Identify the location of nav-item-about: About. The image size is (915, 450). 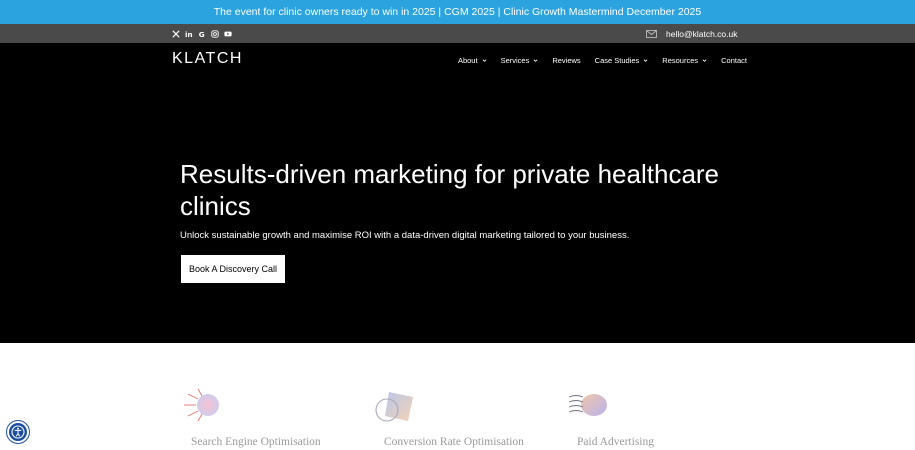
(472, 60).